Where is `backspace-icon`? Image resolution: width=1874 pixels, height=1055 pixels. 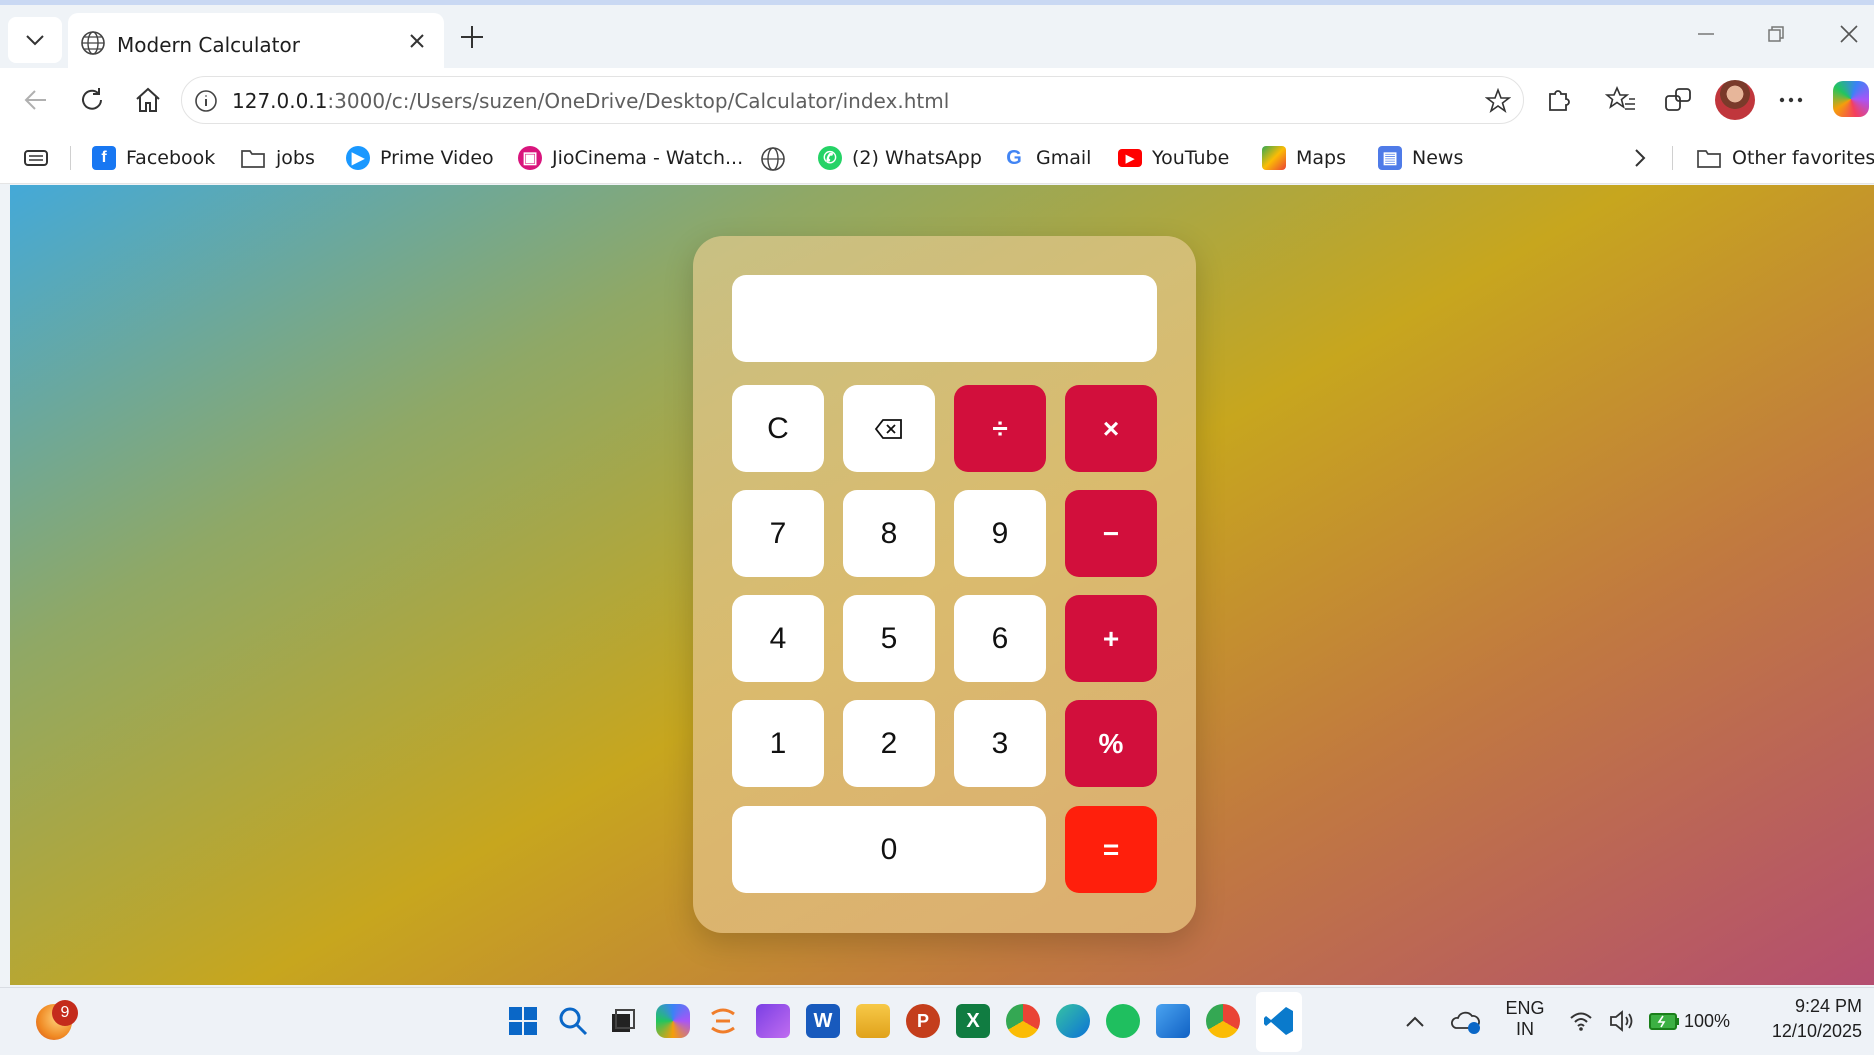
backspace-icon is located at coordinates (888, 428).